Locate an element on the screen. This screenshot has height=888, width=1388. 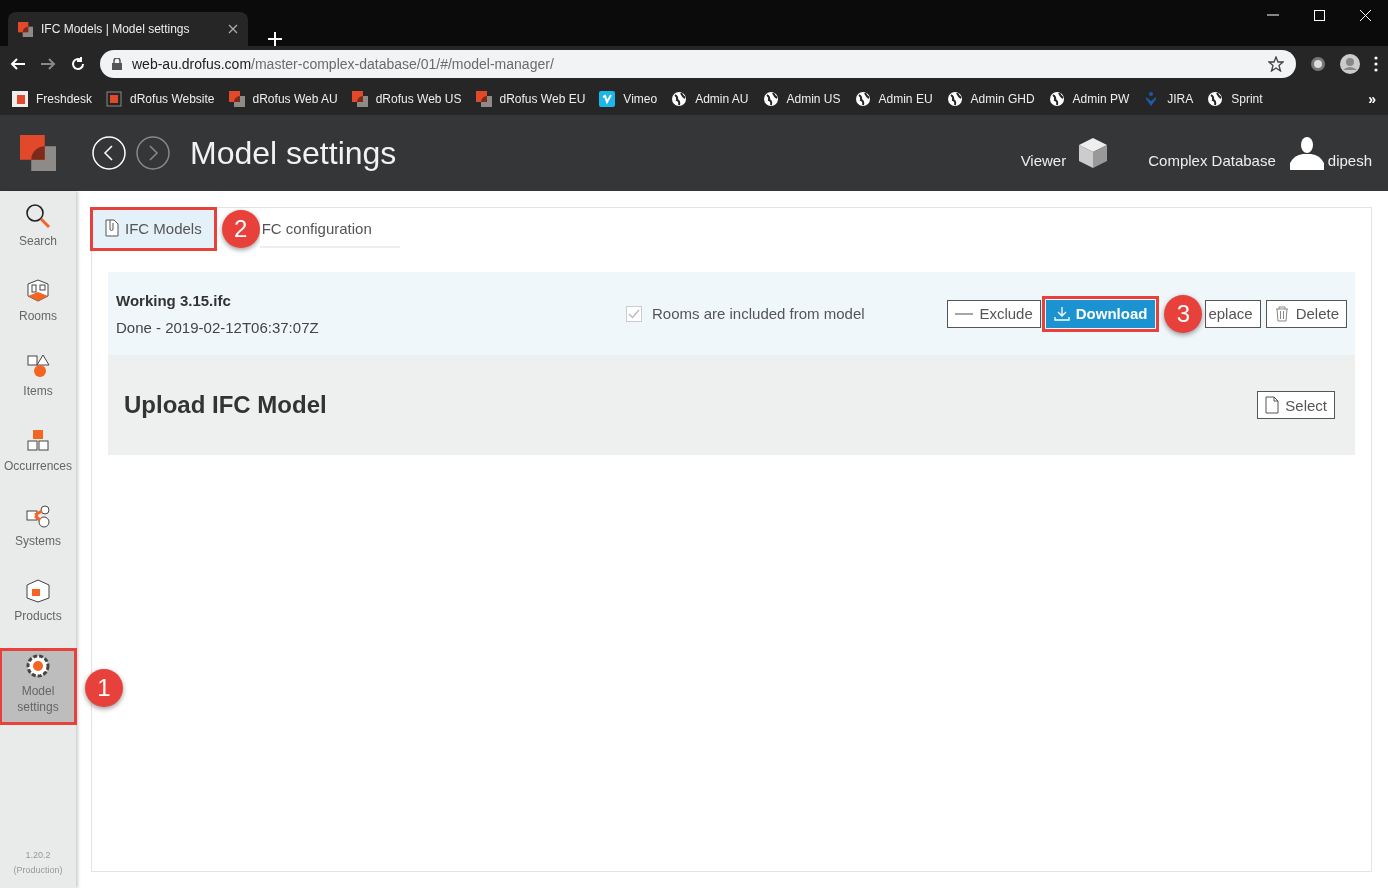
sidebar-item: Systems is located at coordinates (38, 536).